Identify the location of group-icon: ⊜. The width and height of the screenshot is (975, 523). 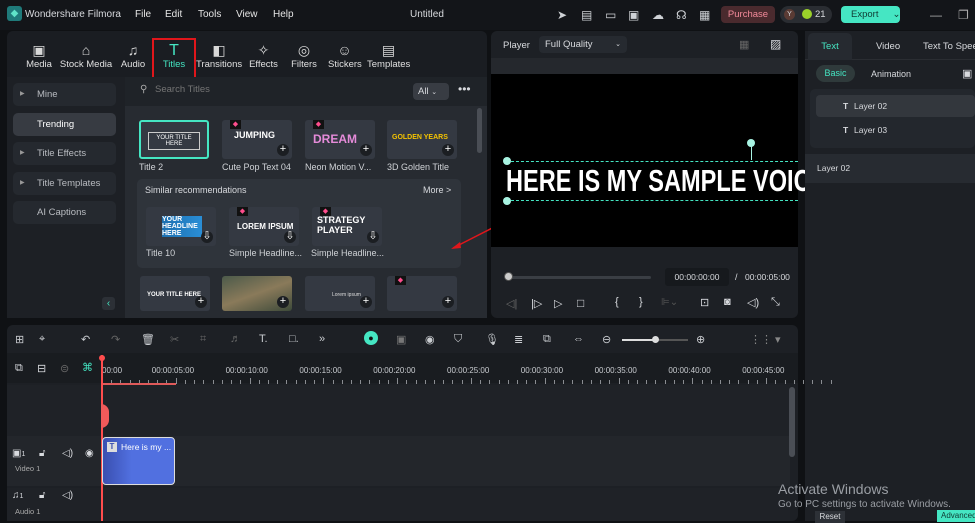
(64, 368).